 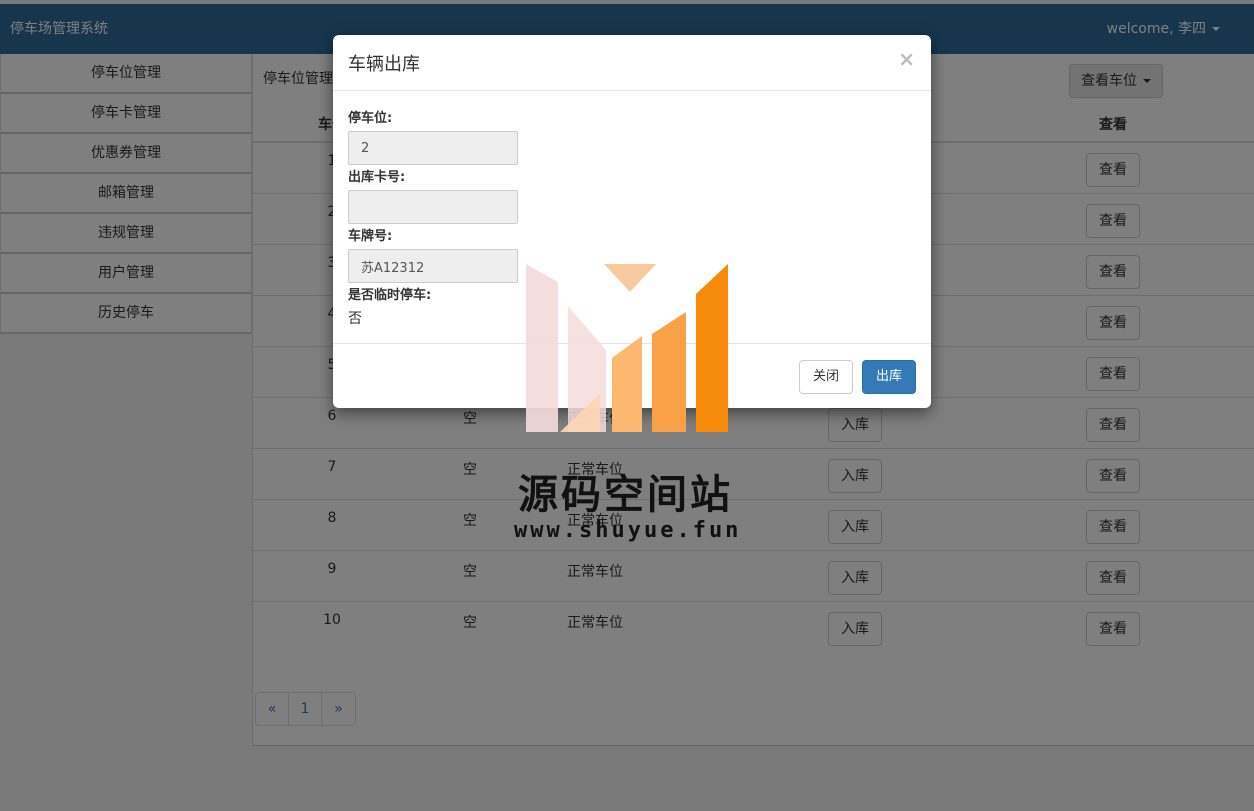 I want to click on modal-header: 车辆出库 ×, so click(x=632, y=63).